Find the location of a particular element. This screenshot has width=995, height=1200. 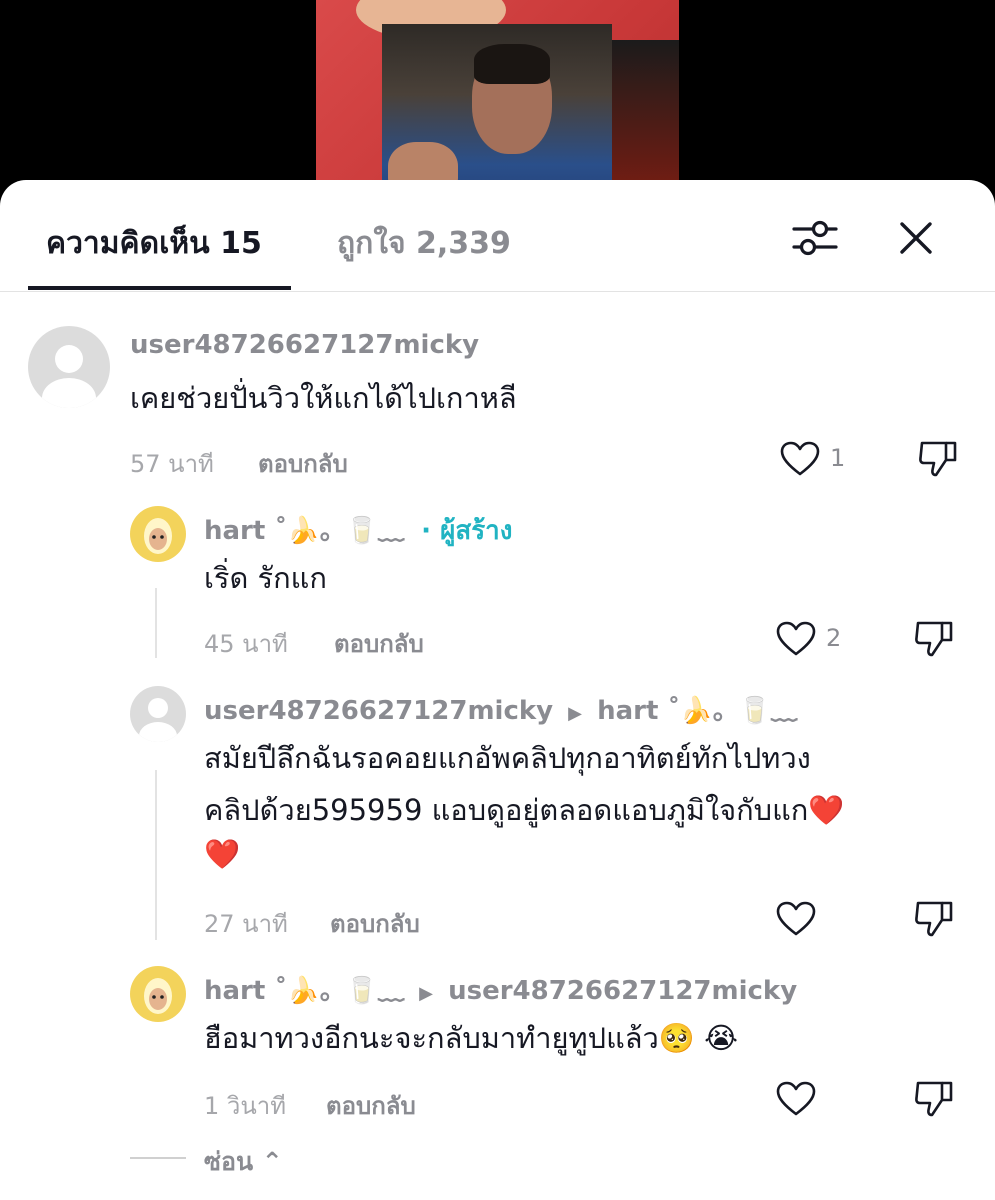

comment-time: 1 วินาที is located at coordinates (245, 1106).